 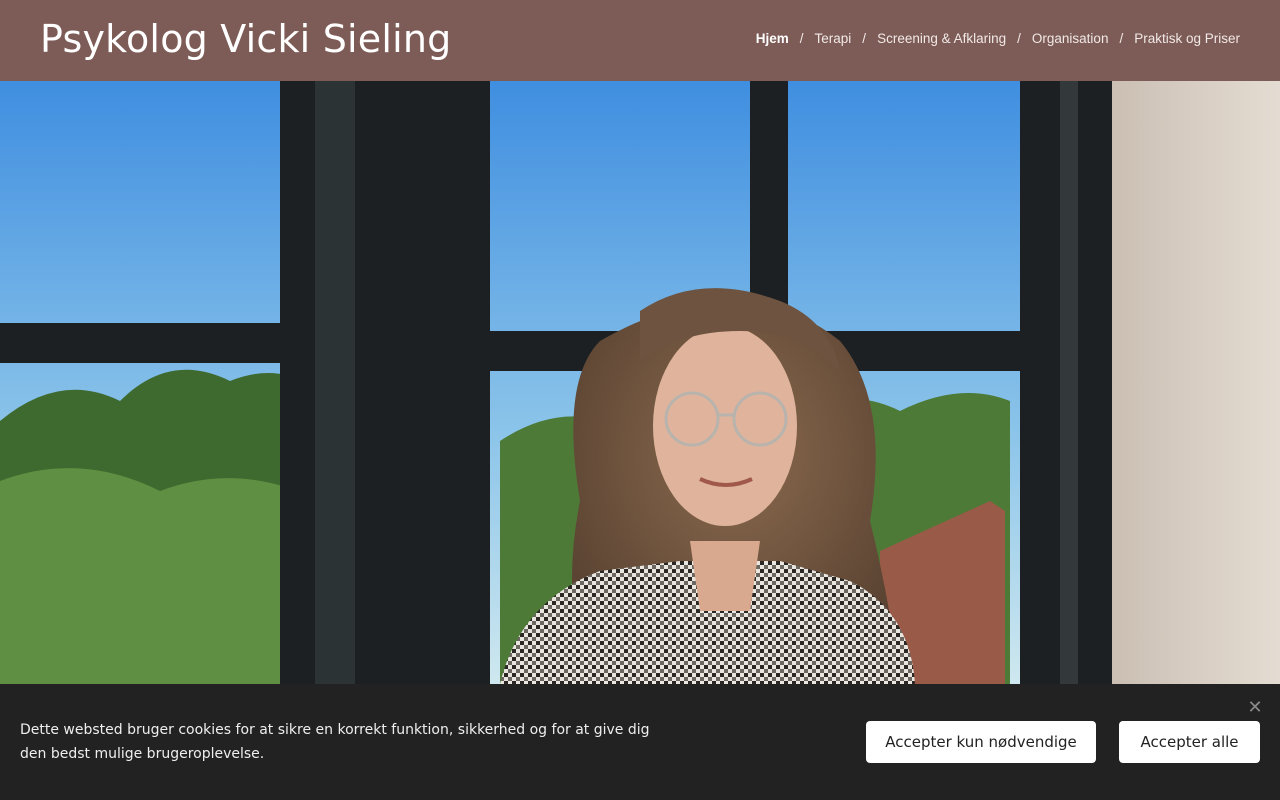 What do you see at coordinates (1070, 38) in the screenshot?
I see `nav-item-organisation: Organisation` at bounding box center [1070, 38].